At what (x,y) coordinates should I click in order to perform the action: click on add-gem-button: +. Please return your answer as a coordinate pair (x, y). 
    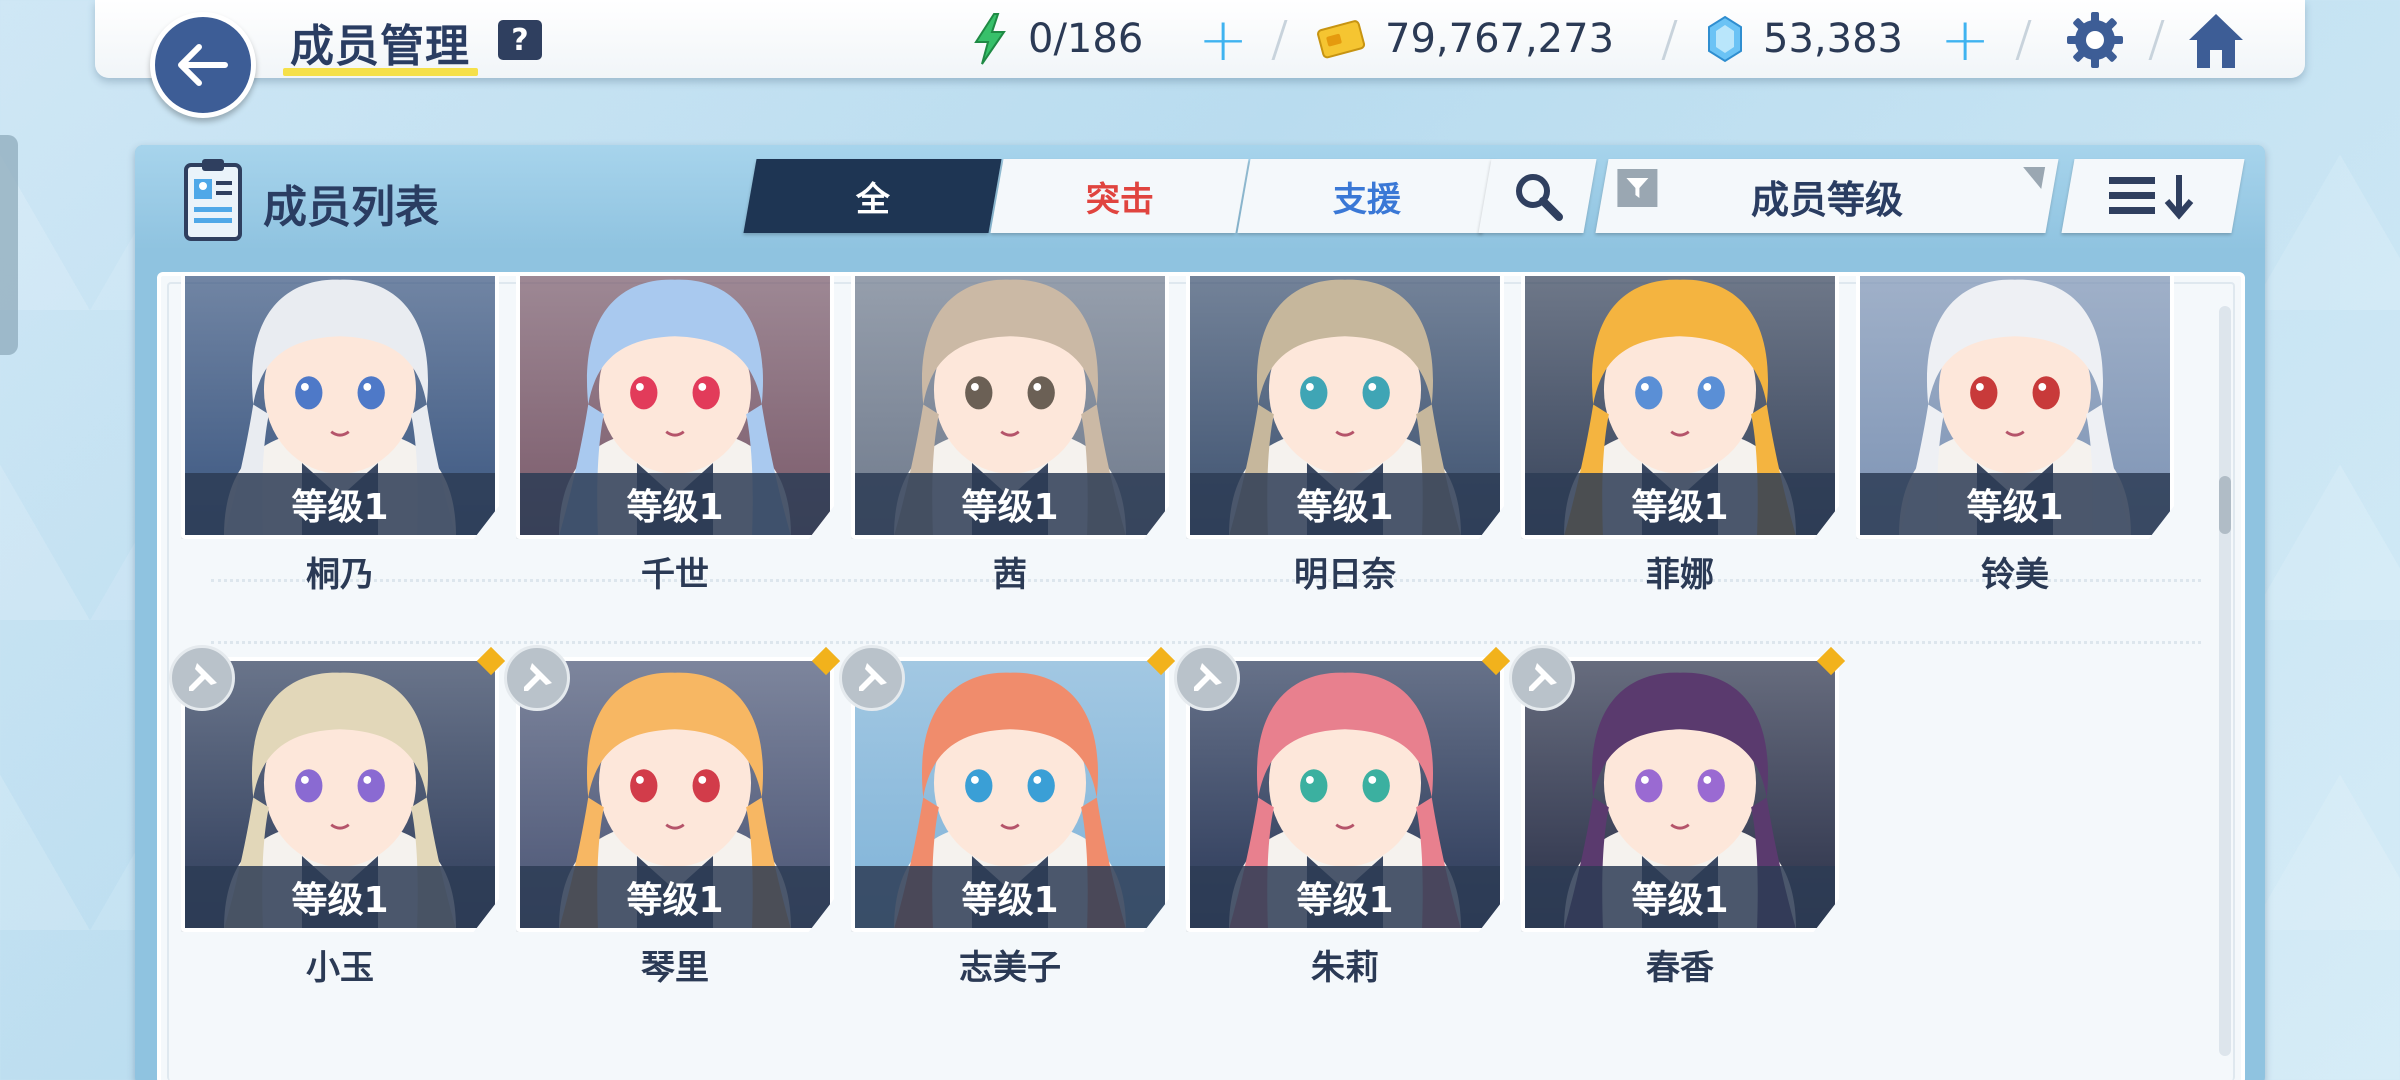
    Looking at the image, I should click on (1965, 40).